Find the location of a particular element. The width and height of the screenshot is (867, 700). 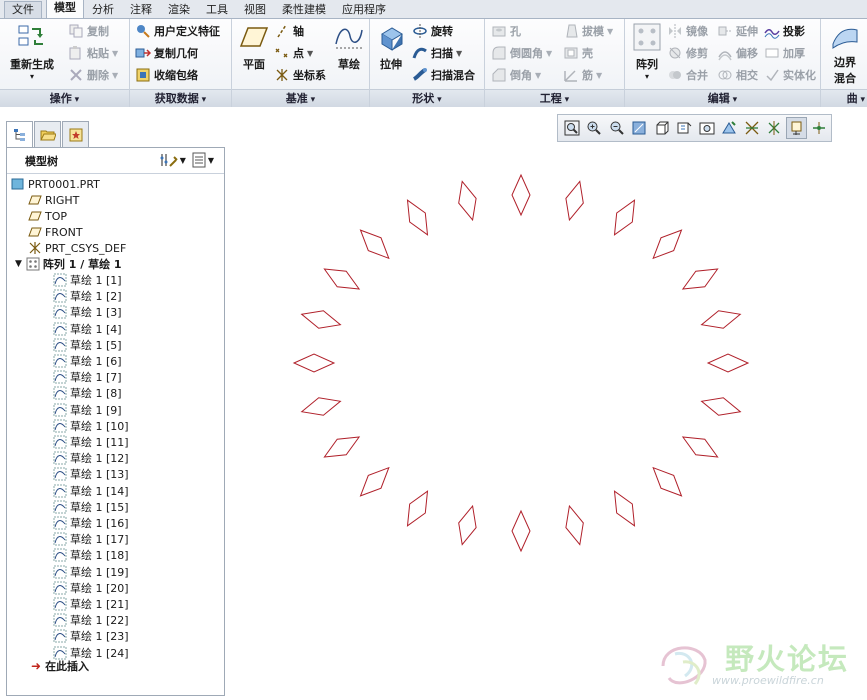

saved-views-button is located at coordinates (684, 128).